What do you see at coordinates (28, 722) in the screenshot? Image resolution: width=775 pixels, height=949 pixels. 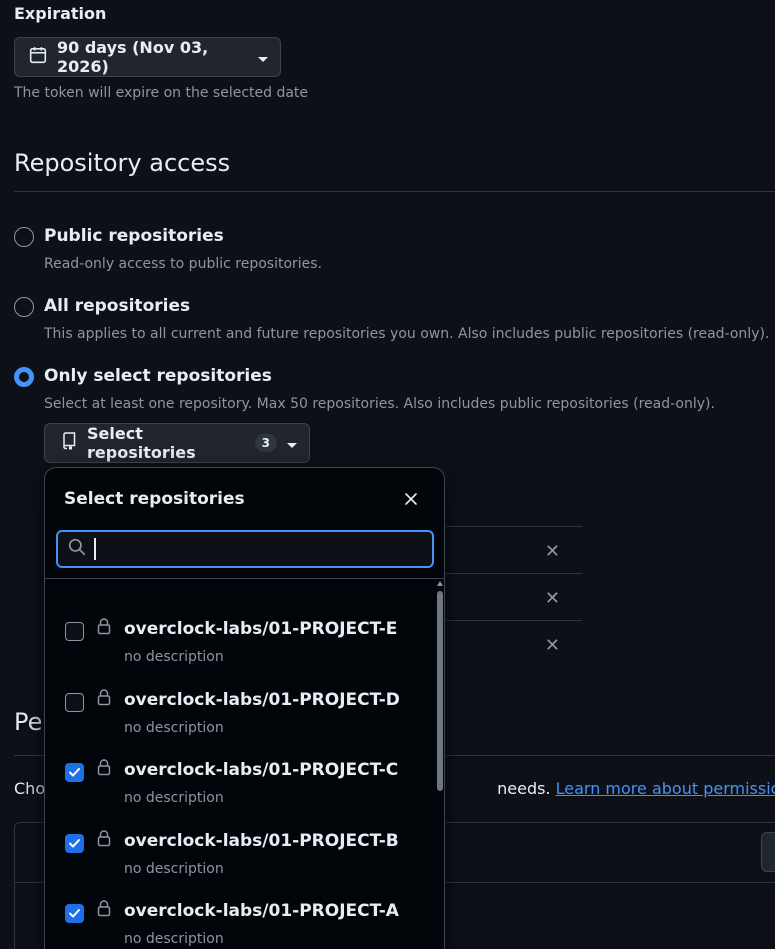 I see `permissions-heading: Pe` at bounding box center [28, 722].